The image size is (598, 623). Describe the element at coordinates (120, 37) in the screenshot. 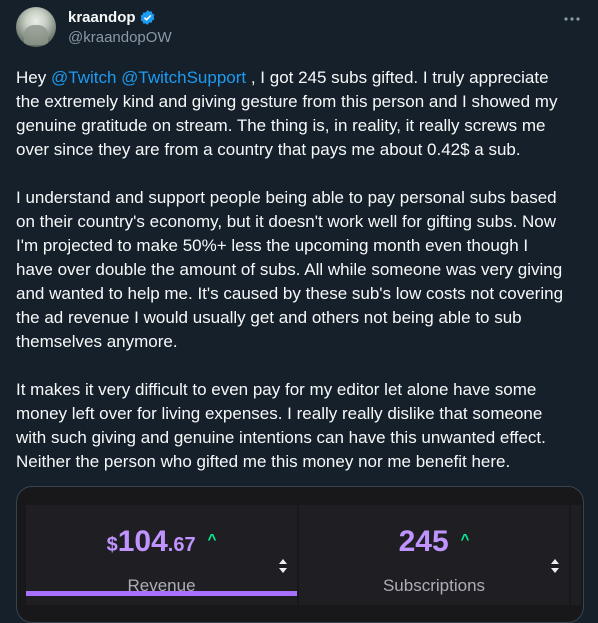

I see `user-handle: @kraandopOW` at that location.